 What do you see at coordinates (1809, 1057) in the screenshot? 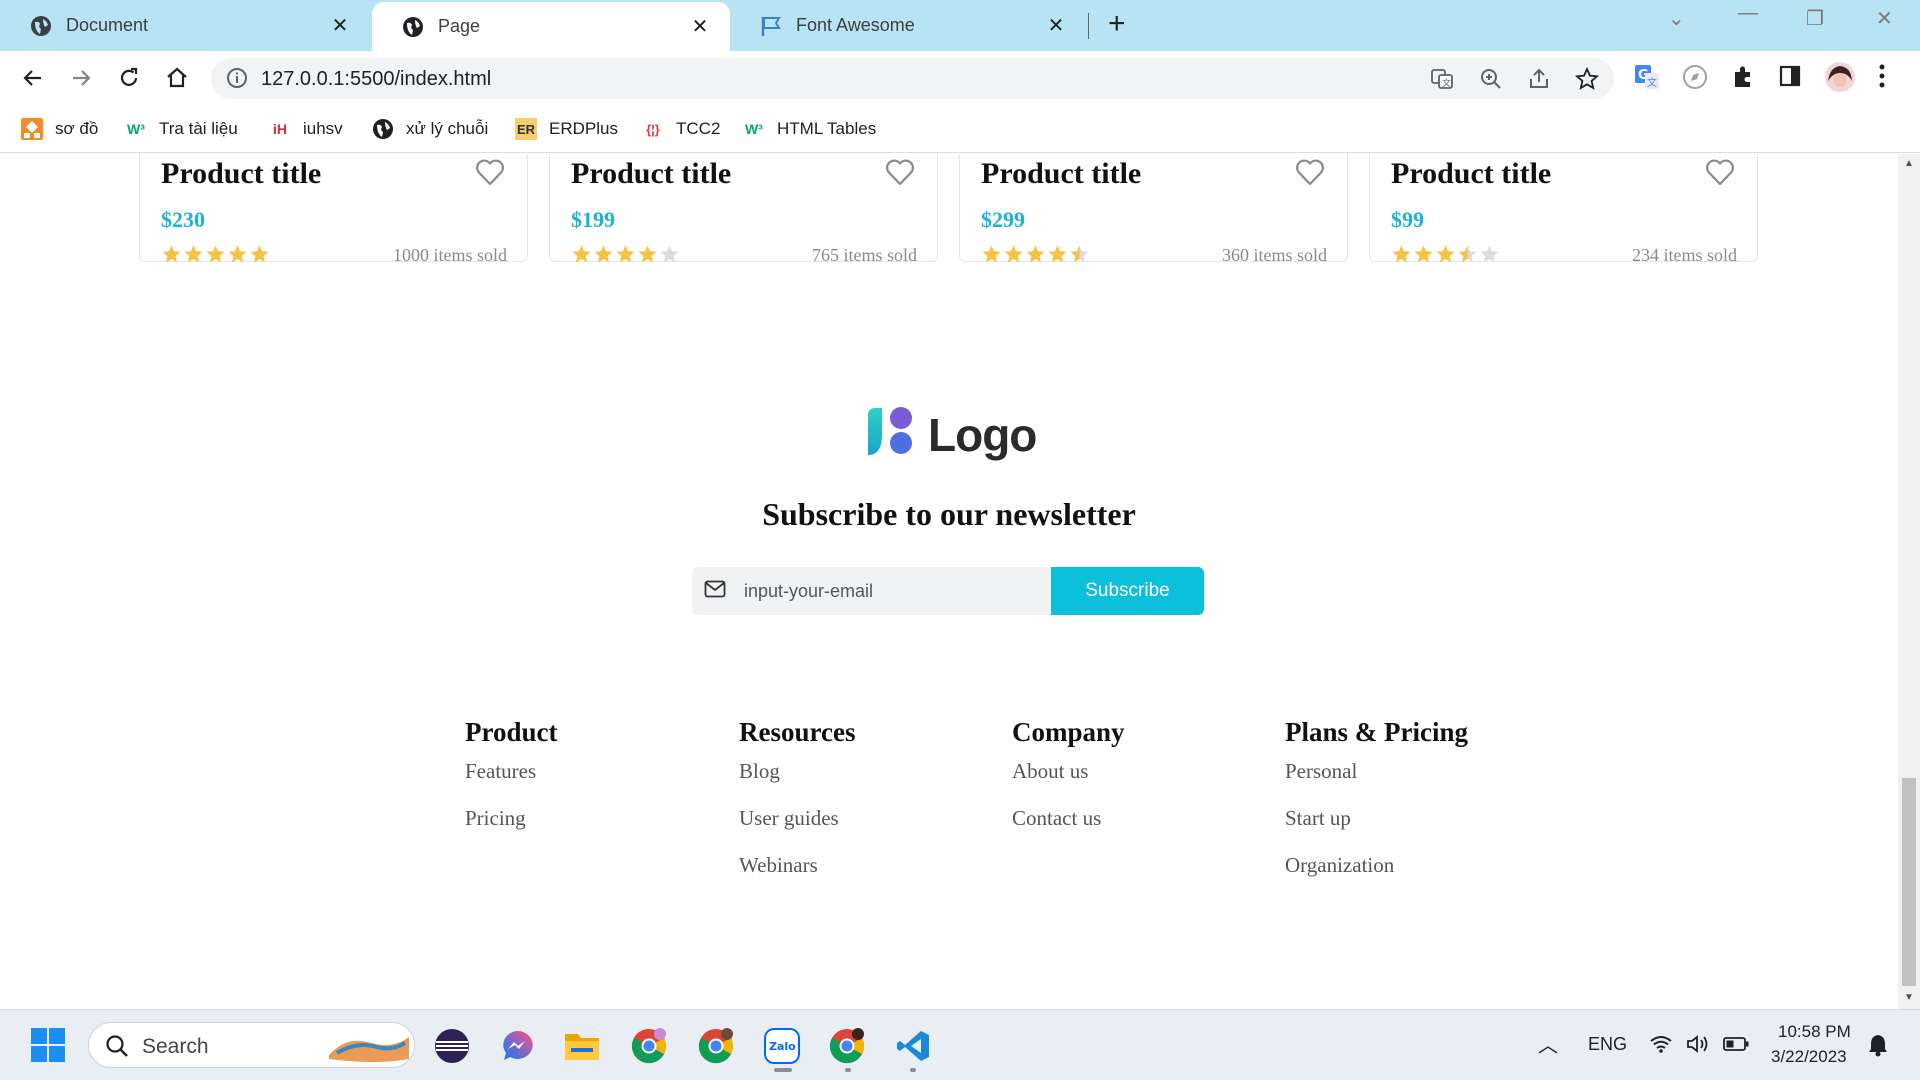
I see `clock-date: 3/22/2023` at bounding box center [1809, 1057].